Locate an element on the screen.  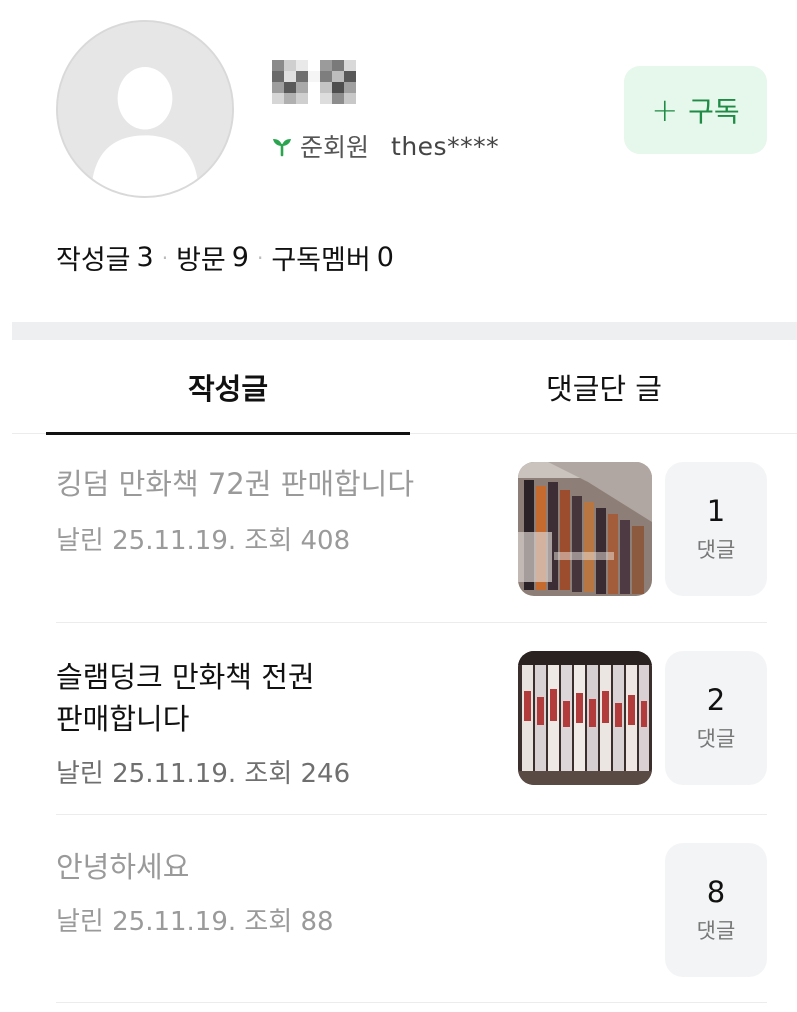
member-grade: 준회원 is located at coordinates (335, 147).